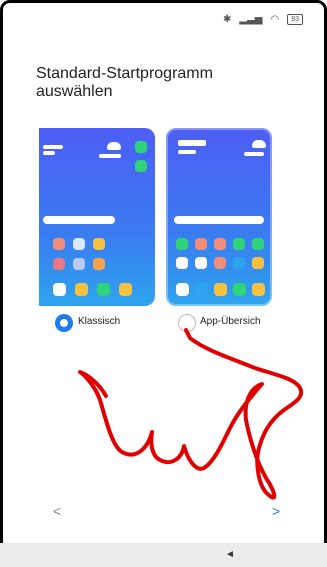  Describe the element at coordinates (230, 554) in the screenshot. I see `back-button: ◄` at that location.